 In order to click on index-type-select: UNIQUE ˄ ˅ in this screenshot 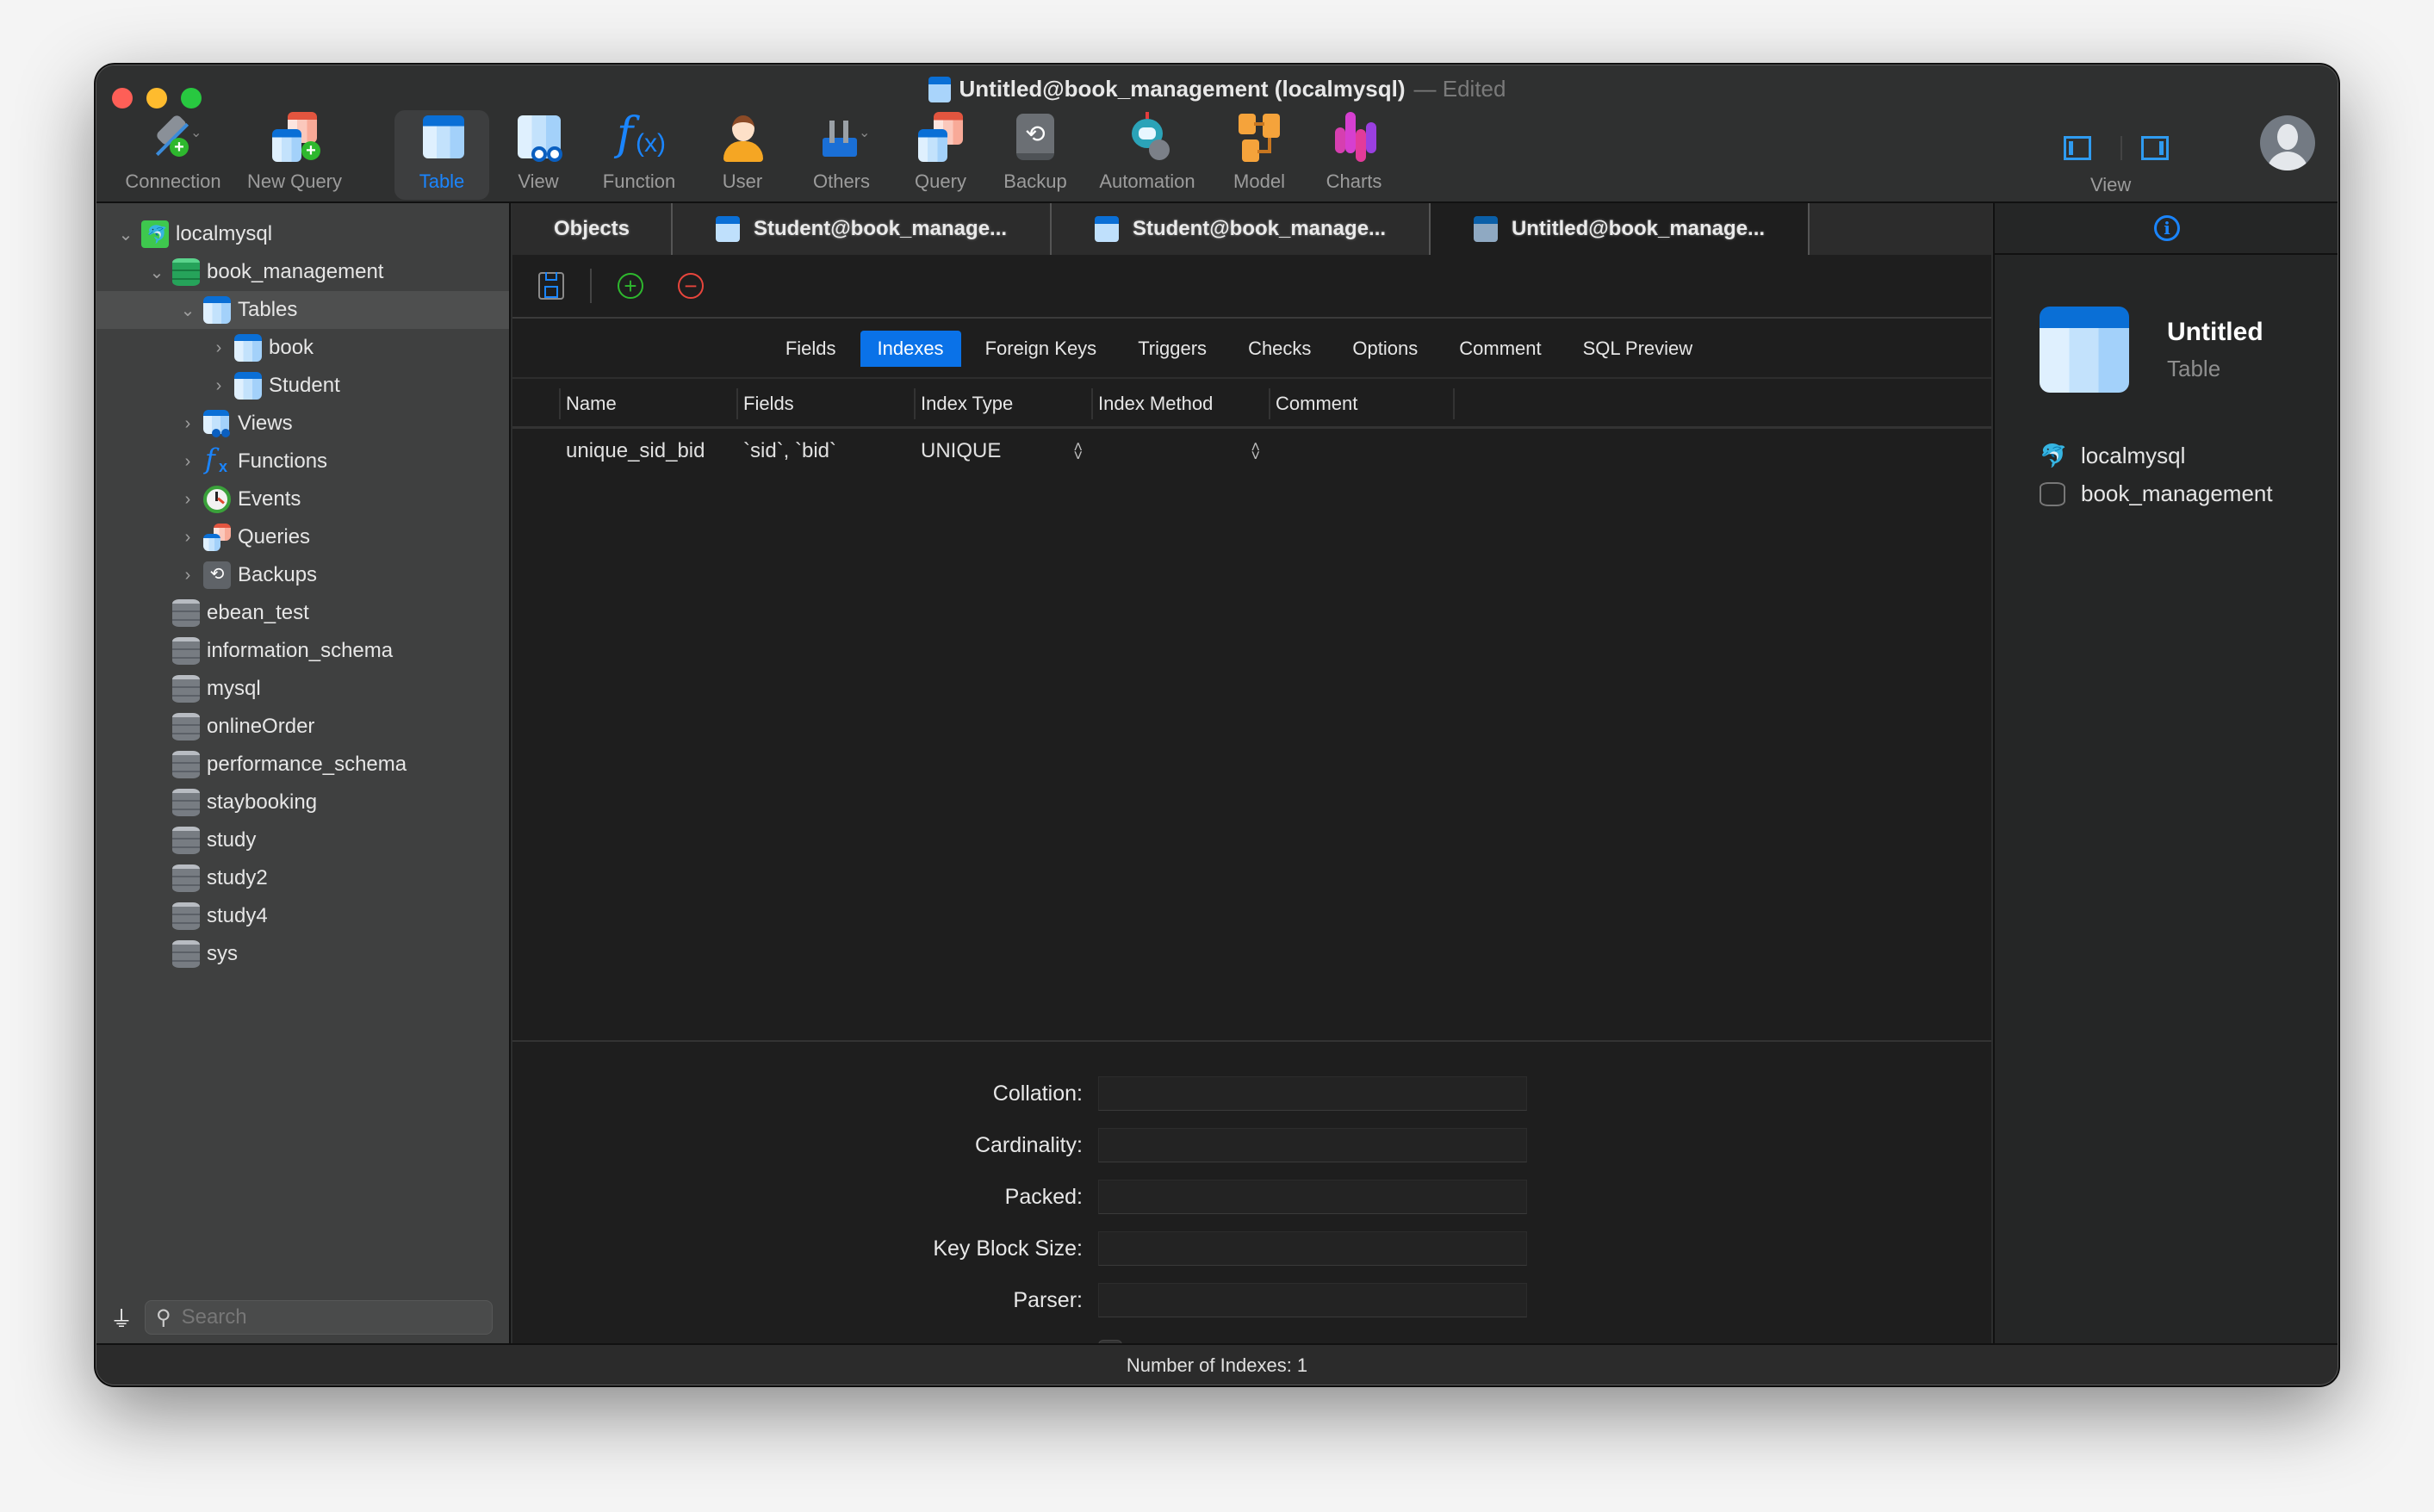, I will do `click(1002, 451)`.